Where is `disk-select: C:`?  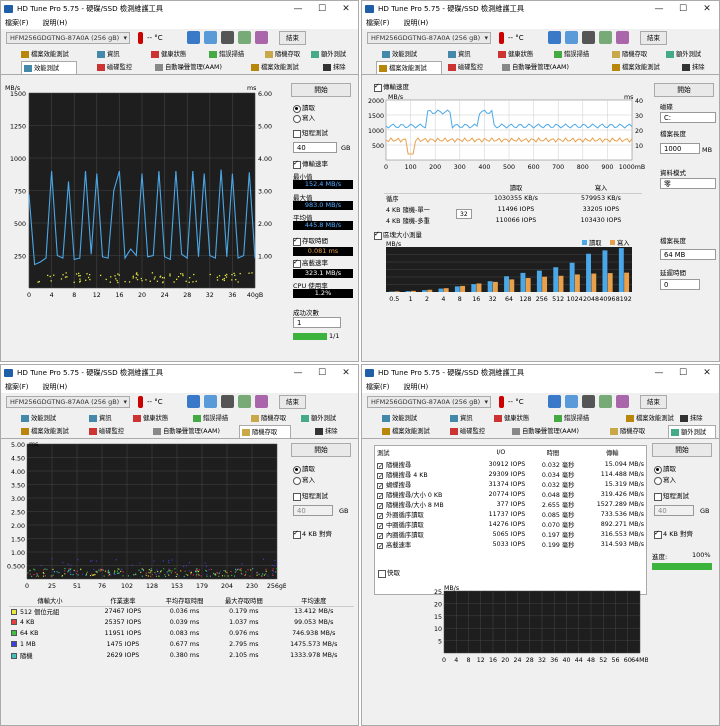
disk-select: C: is located at coordinates (688, 117).